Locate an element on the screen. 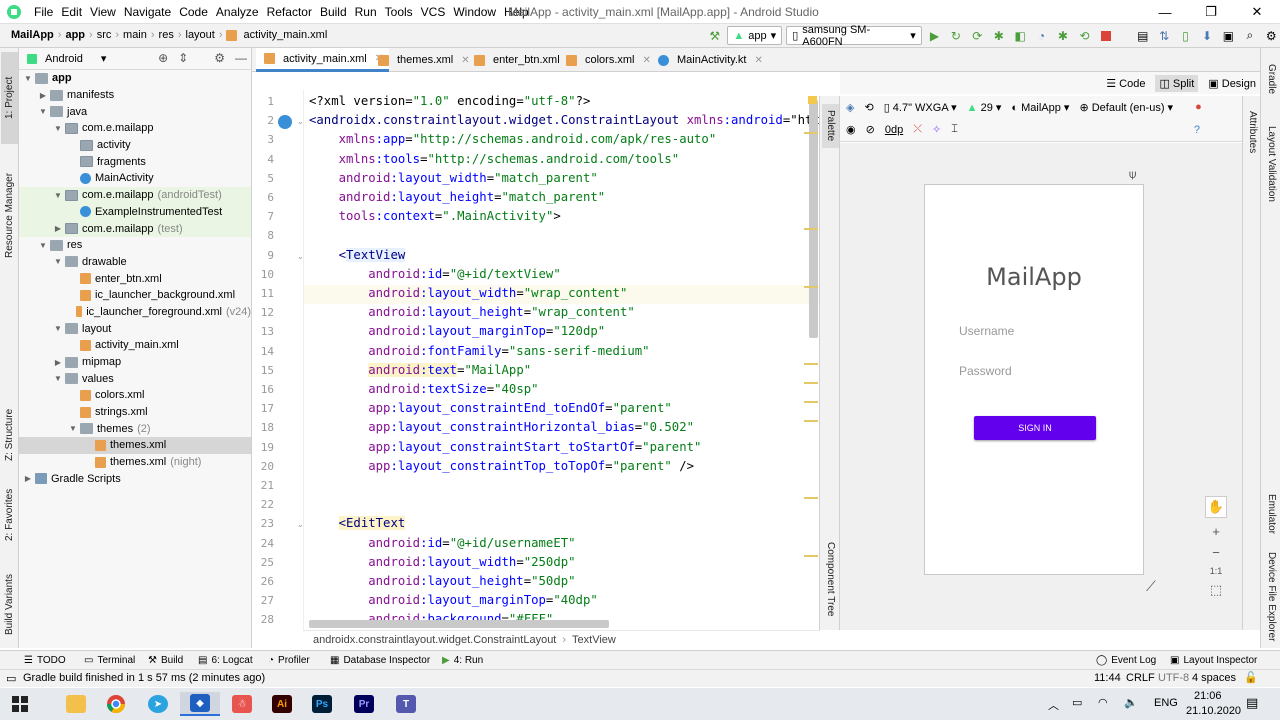 This screenshot has height=720, width=1280. settings-icon: ⚙ is located at coordinates (1271, 36).